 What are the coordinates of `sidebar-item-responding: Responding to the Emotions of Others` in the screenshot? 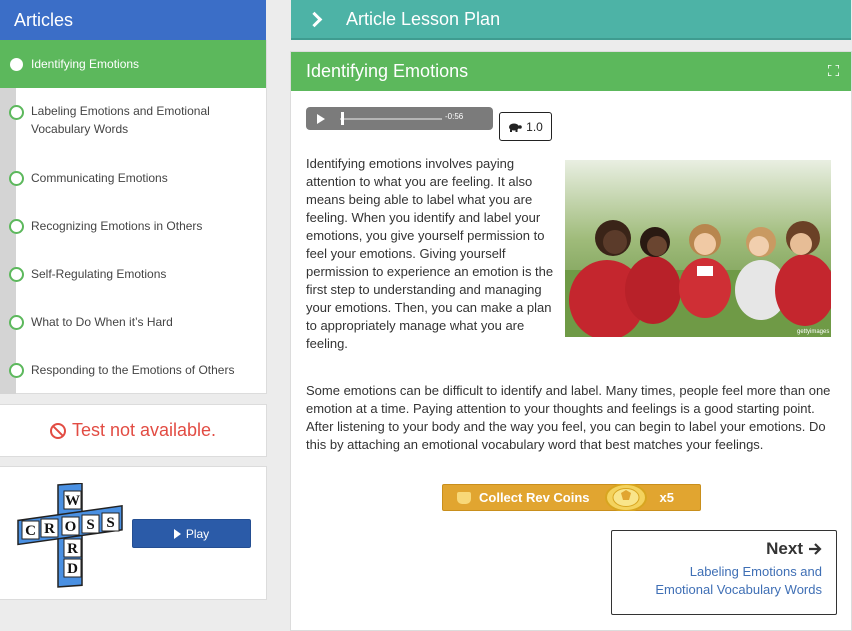 It's located at (133, 370).